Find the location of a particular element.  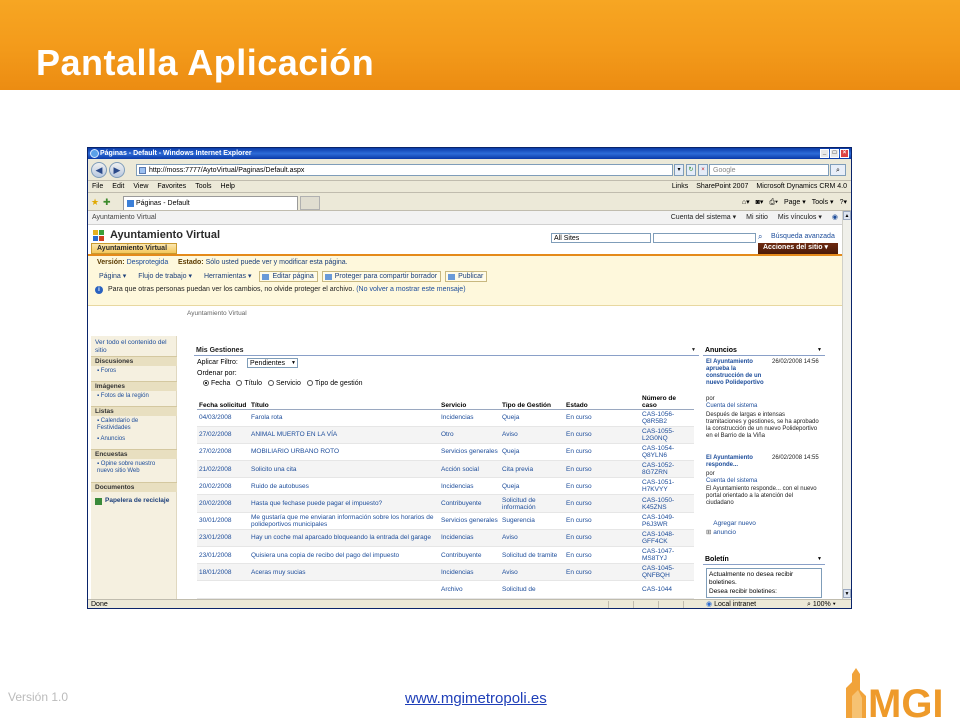

add-favorite-icon: ✚ is located at coordinates (107, 202).